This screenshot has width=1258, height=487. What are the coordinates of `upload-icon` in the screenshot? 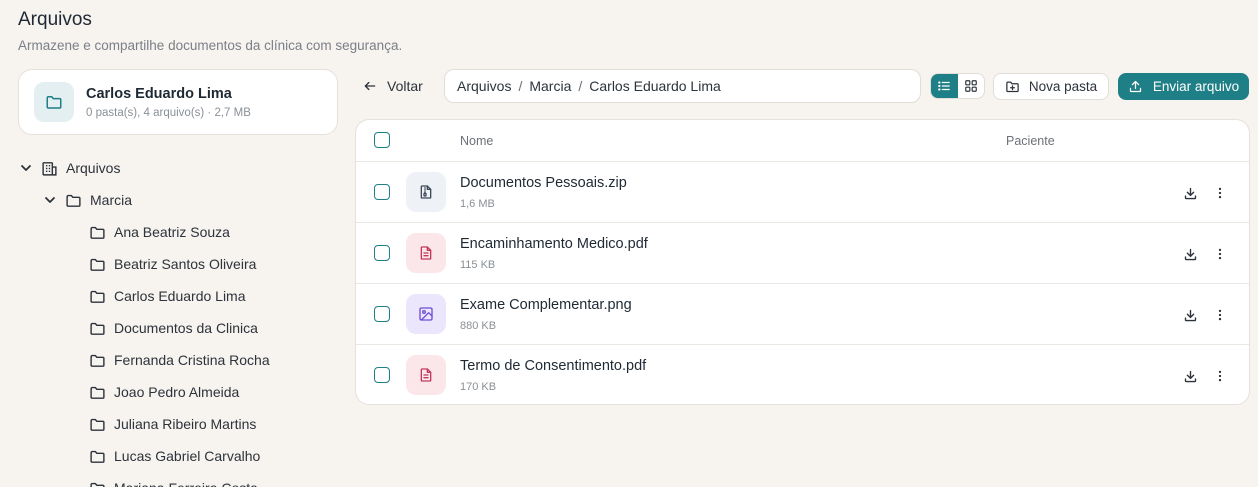 It's located at (1135, 86).